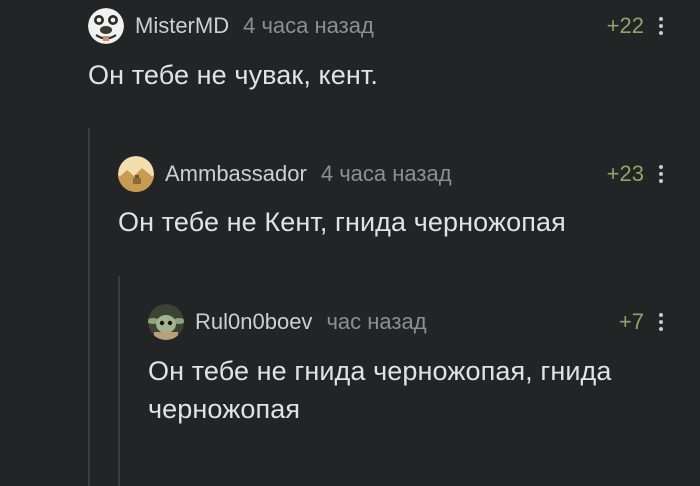 The height and width of the screenshot is (486, 700). What do you see at coordinates (631, 321) in the screenshot?
I see `comment-rating: +7` at bounding box center [631, 321].